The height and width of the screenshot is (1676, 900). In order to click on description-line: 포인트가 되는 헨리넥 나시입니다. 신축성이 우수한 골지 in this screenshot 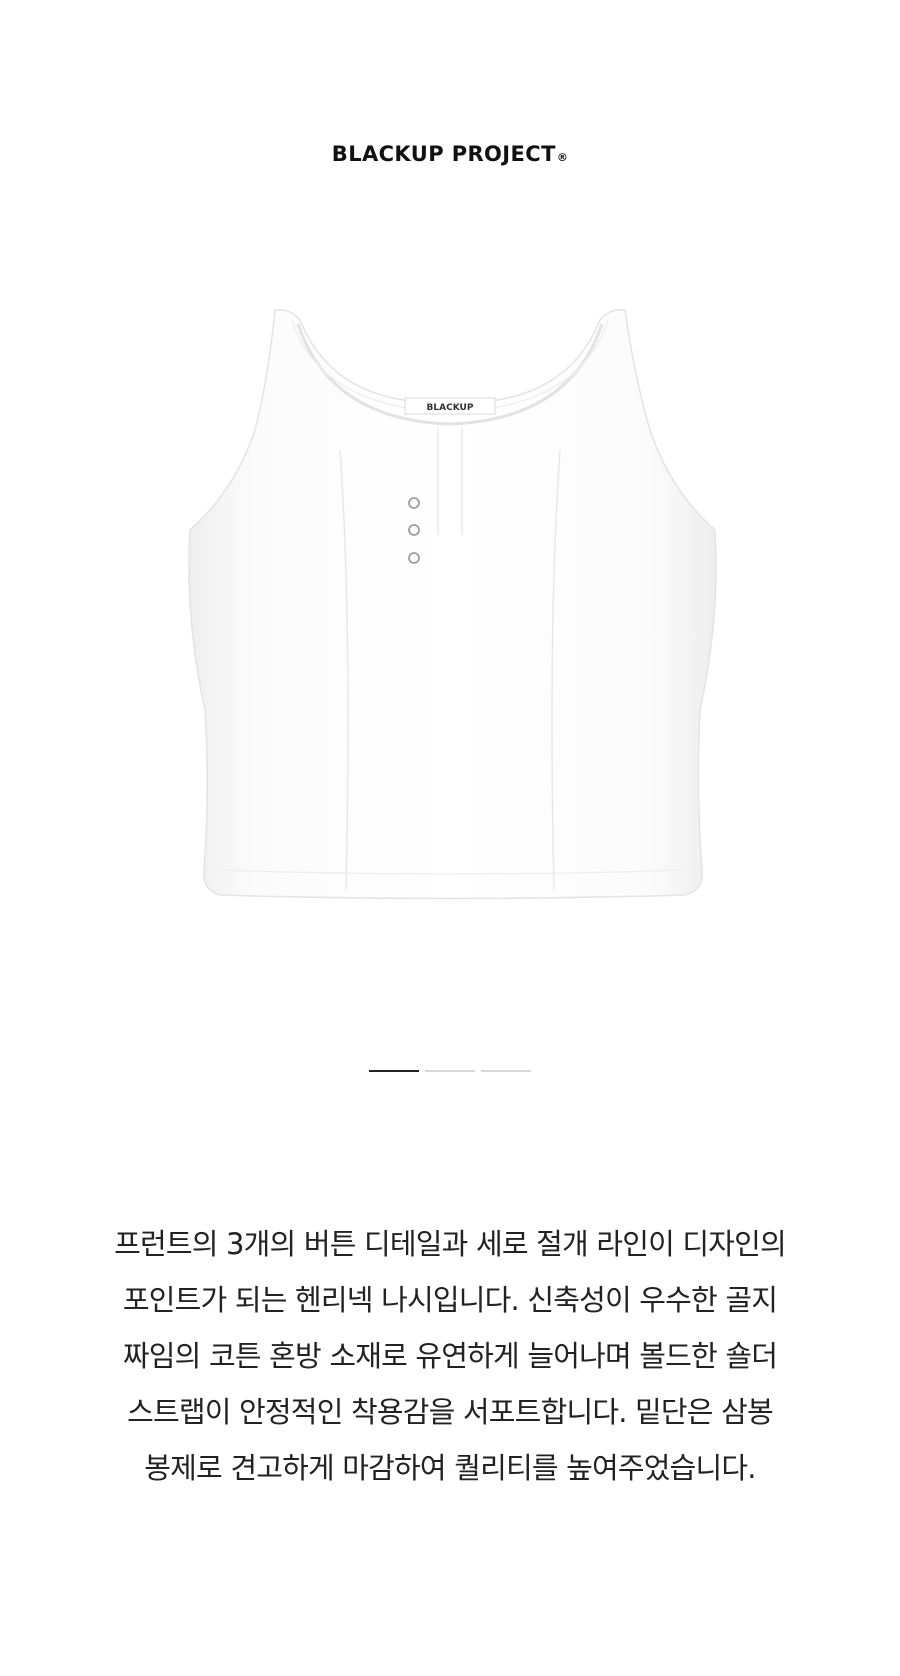, I will do `click(450, 1300)`.